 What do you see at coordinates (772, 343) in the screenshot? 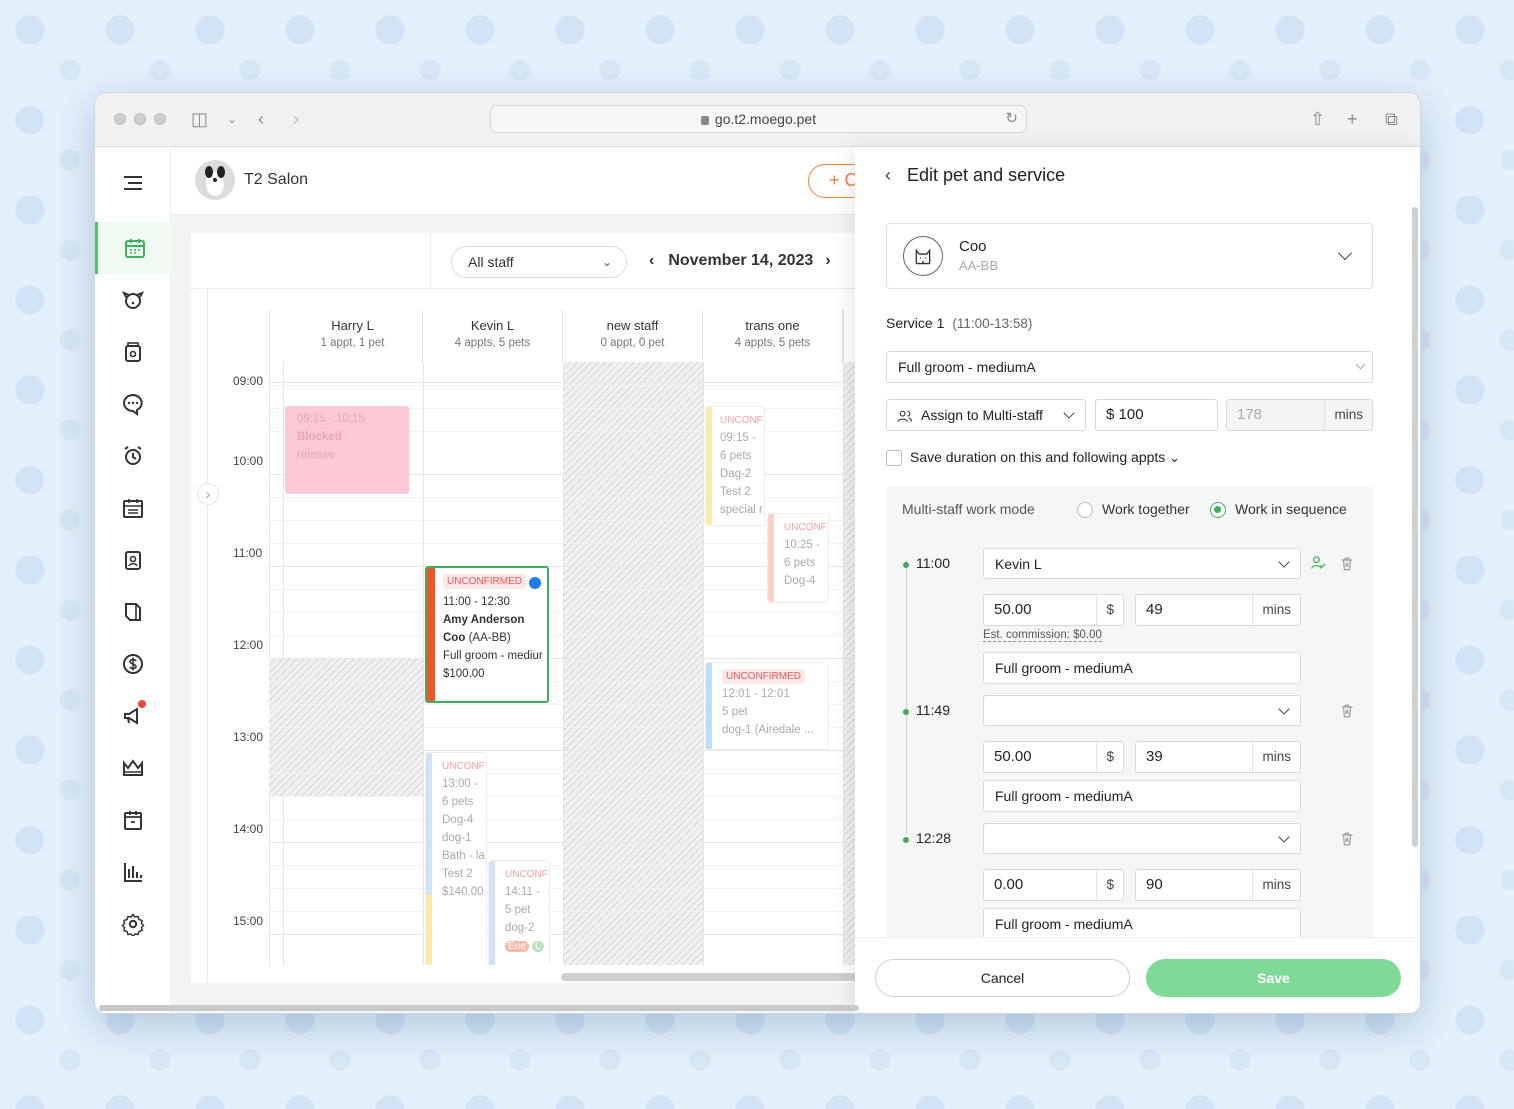
I see `staff-summary: 4 appts, 5 pets` at bounding box center [772, 343].